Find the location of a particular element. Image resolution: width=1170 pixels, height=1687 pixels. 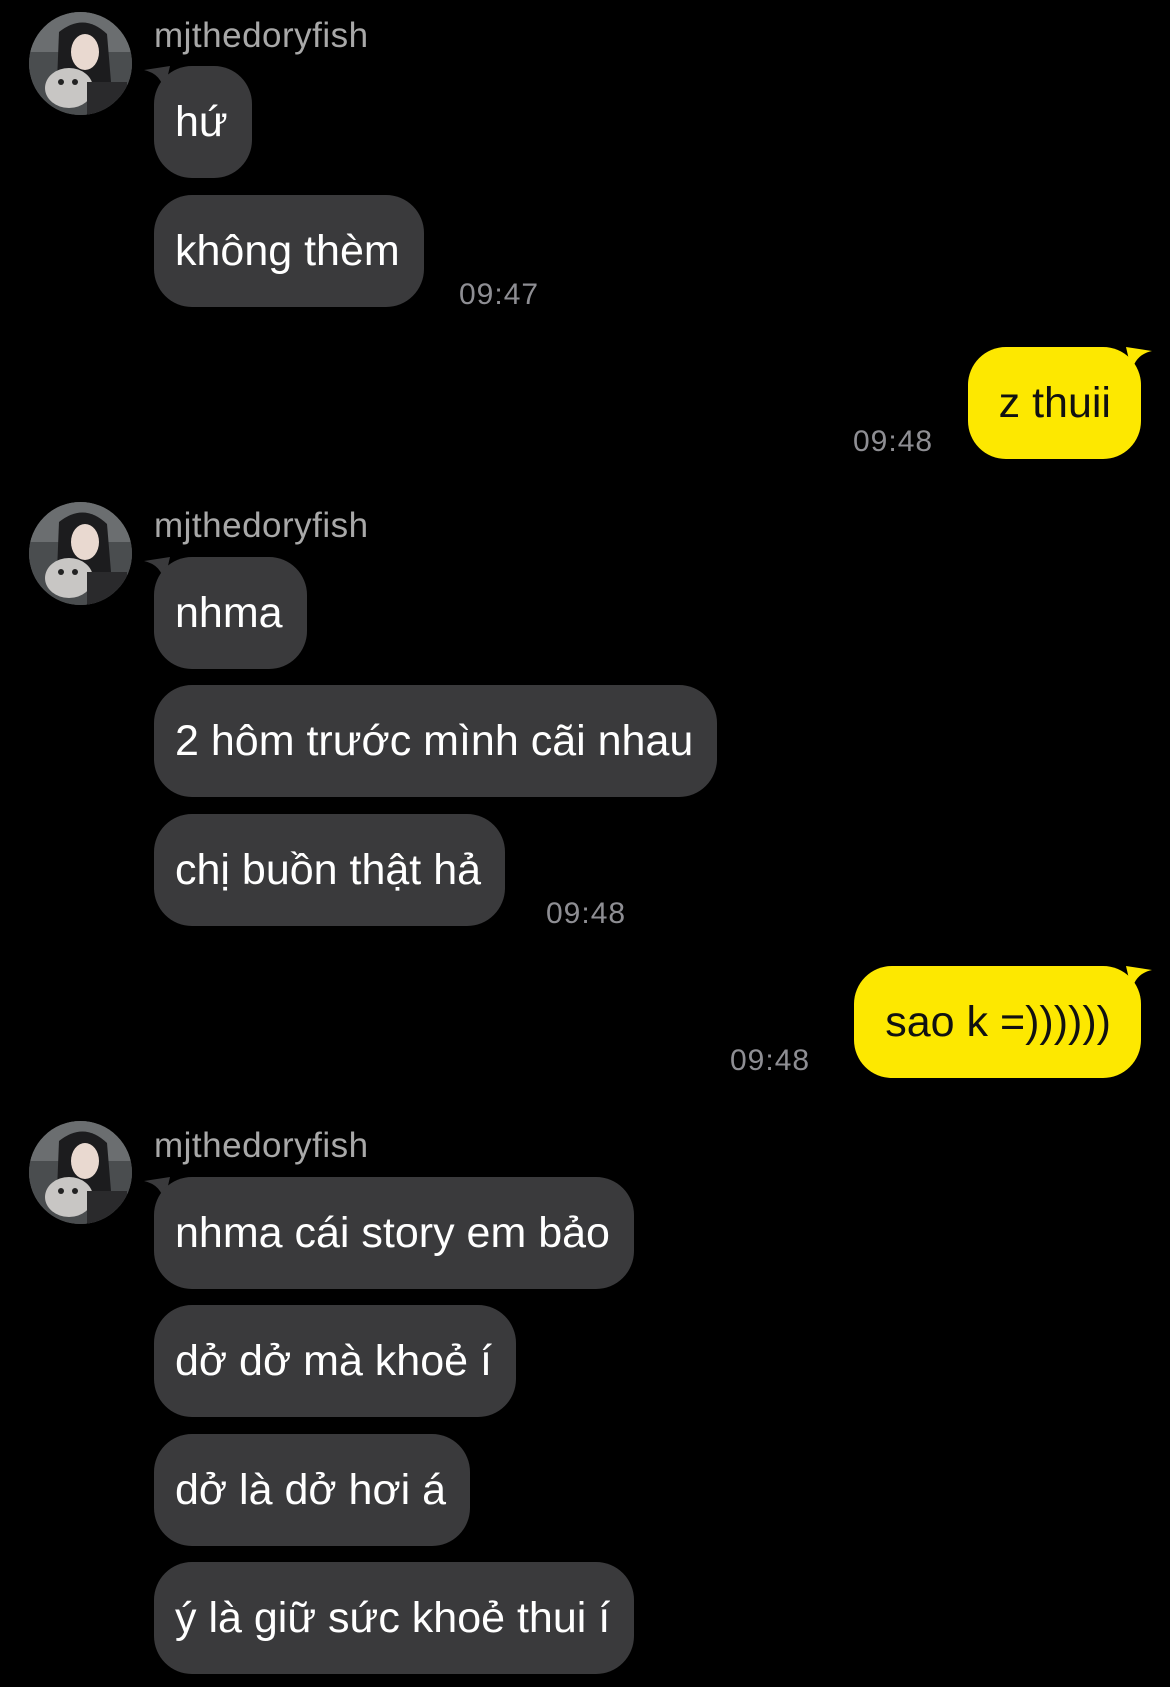

message-bubble-outgoing: sao k =)))))) is located at coordinates (997, 1022).